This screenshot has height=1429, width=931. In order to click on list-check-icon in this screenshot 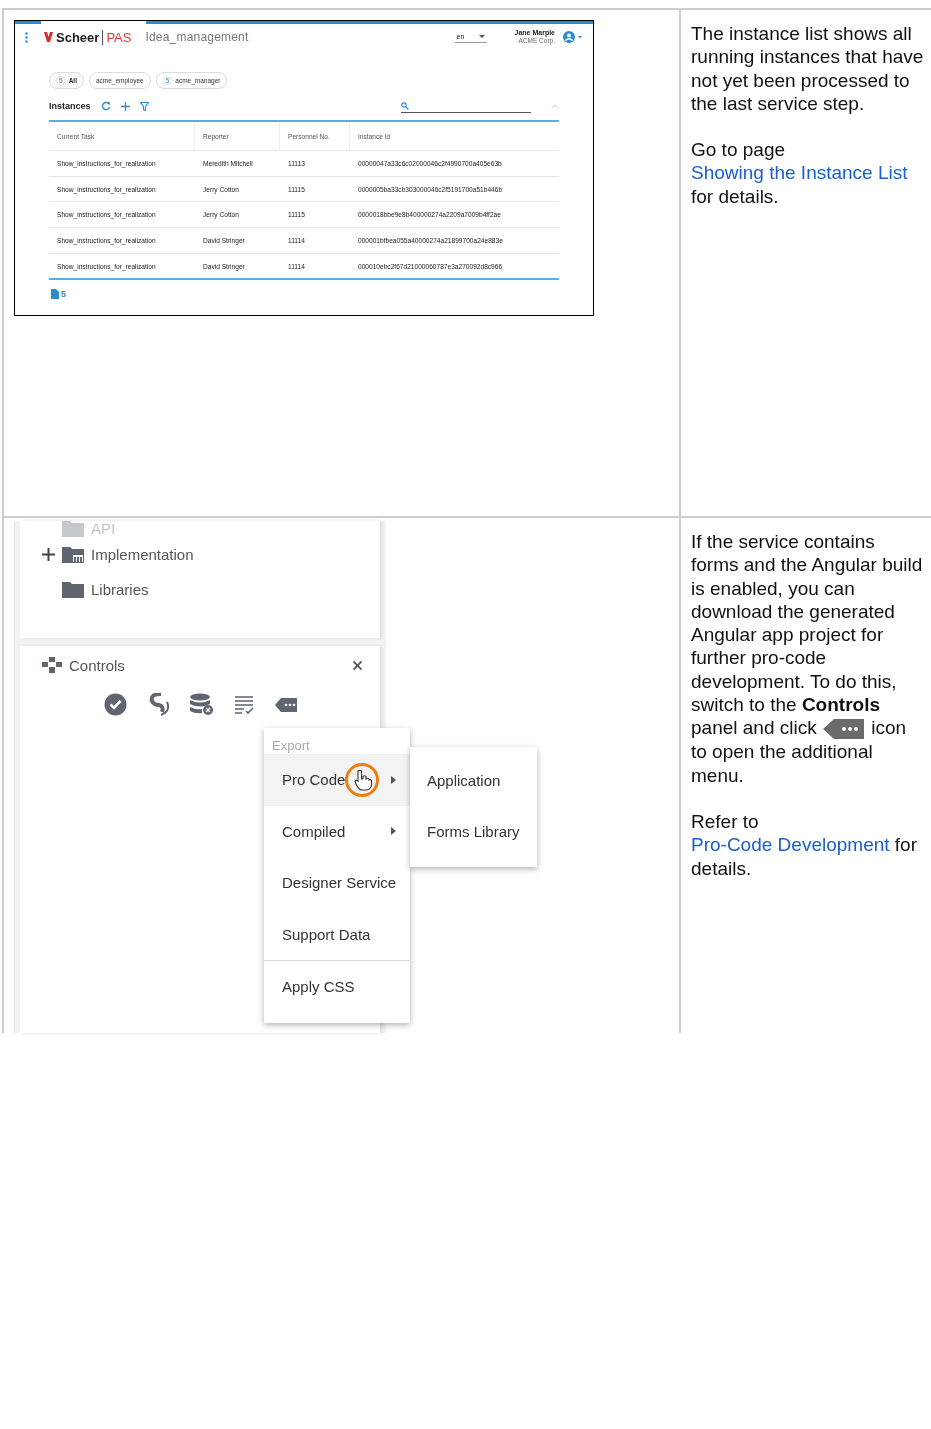, I will do `click(244, 704)`.